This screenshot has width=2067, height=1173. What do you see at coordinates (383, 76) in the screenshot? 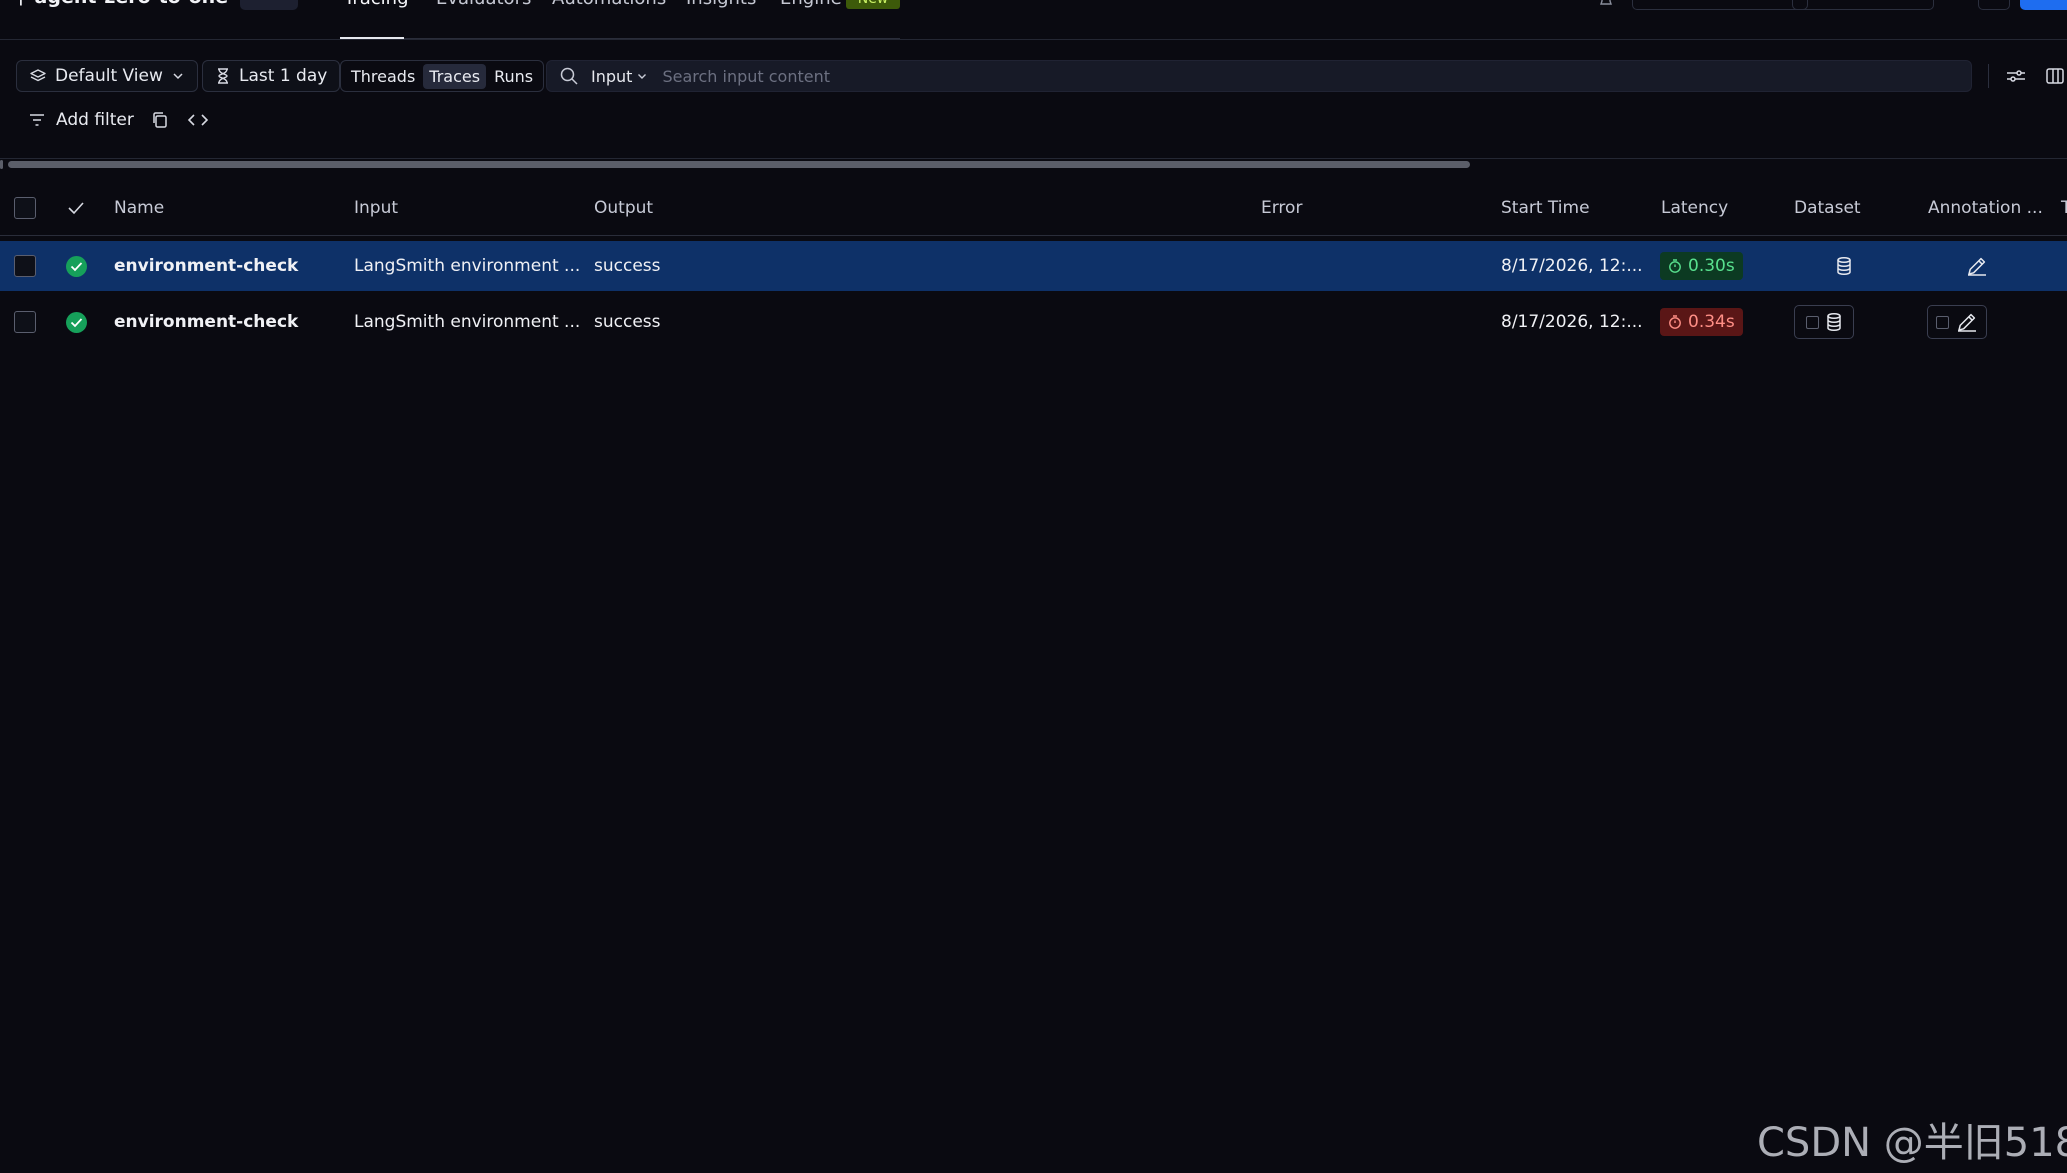
I see `segment-threads: Threads` at bounding box center [383, 76].